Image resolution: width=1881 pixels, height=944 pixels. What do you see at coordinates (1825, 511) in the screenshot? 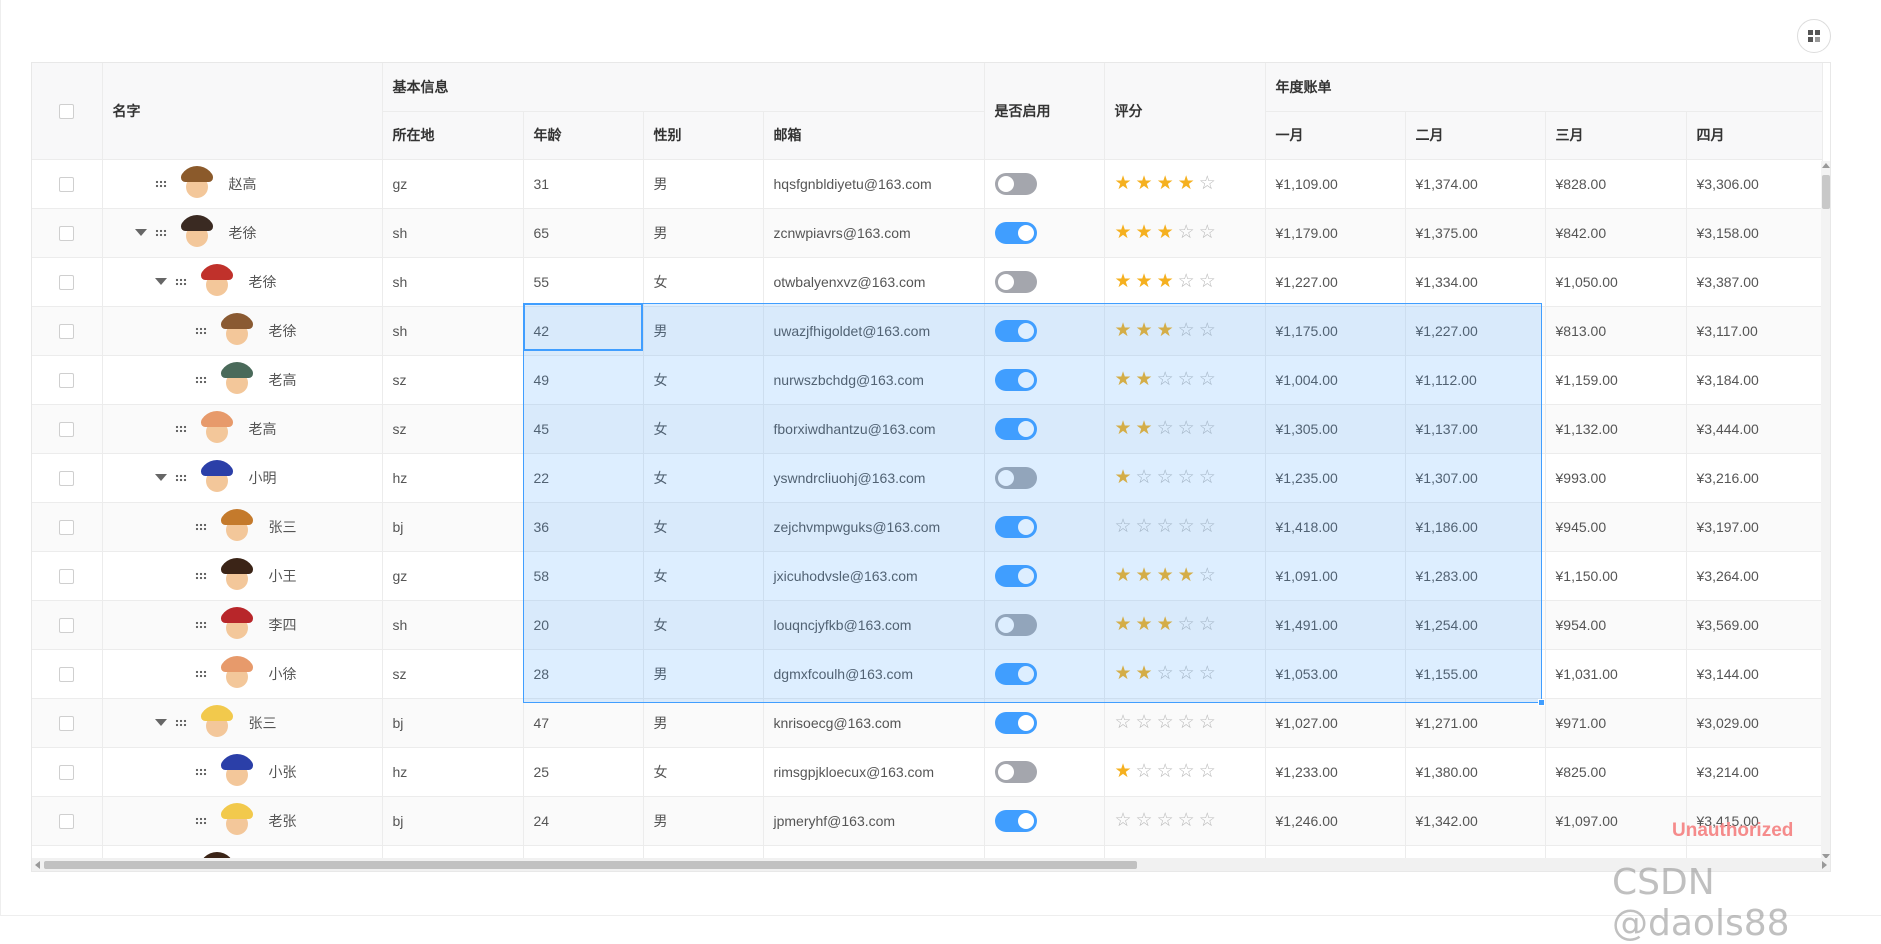
I see `vertical-scrollbar` at bounding box center [1825, 511].